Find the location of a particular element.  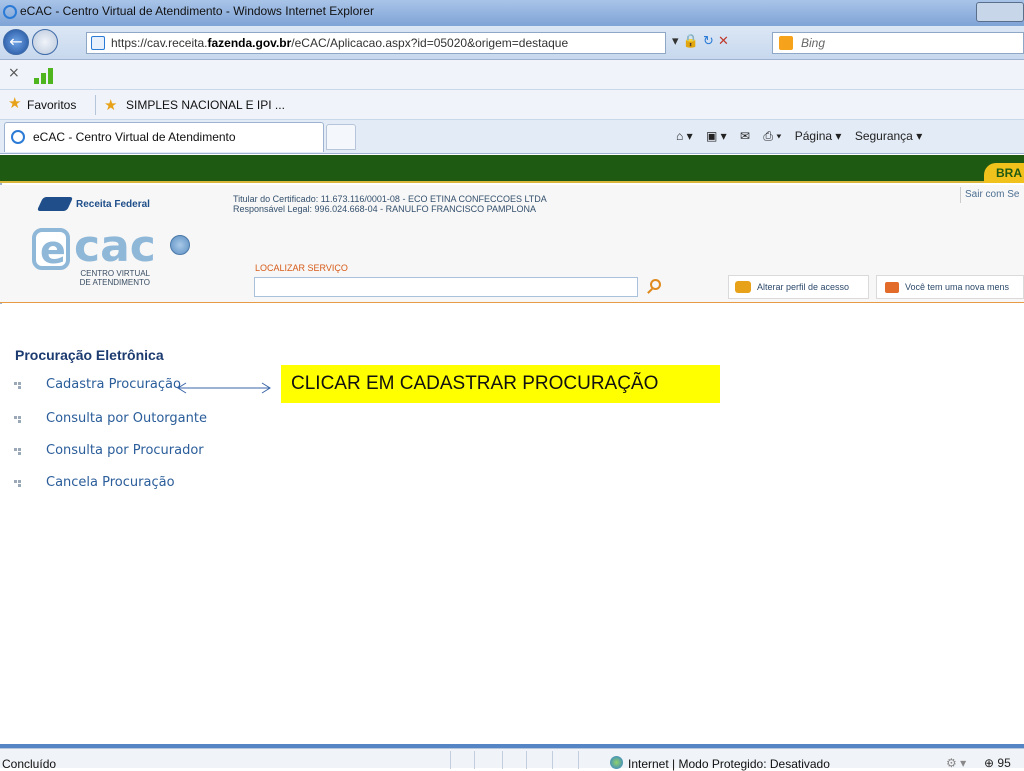

home-icon: ⌂ ▾ is located at coordinates (684, 136).